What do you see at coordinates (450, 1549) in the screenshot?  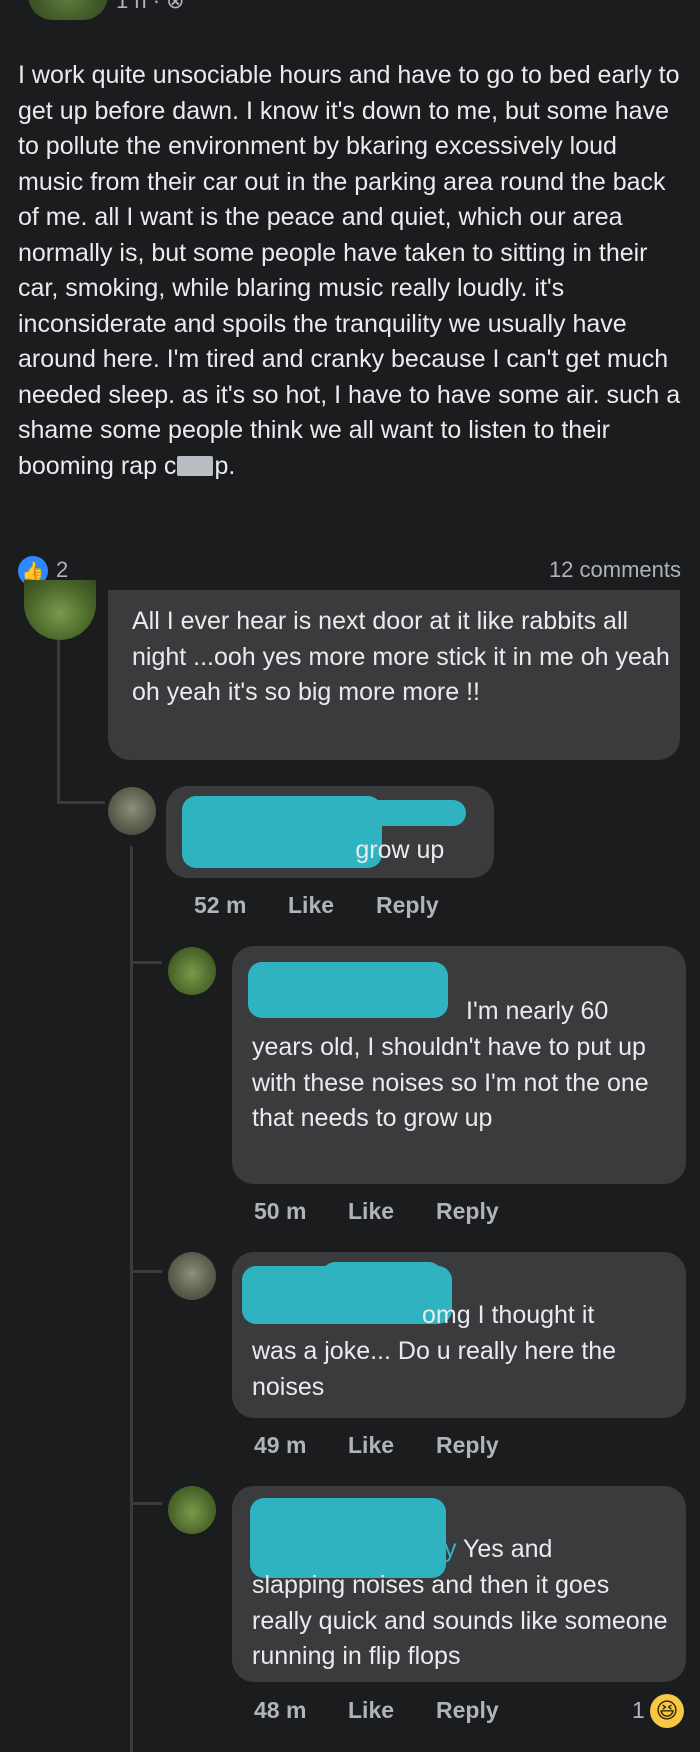 I see `commenter-name-fragment: y` at bounding box center [450, 1549].